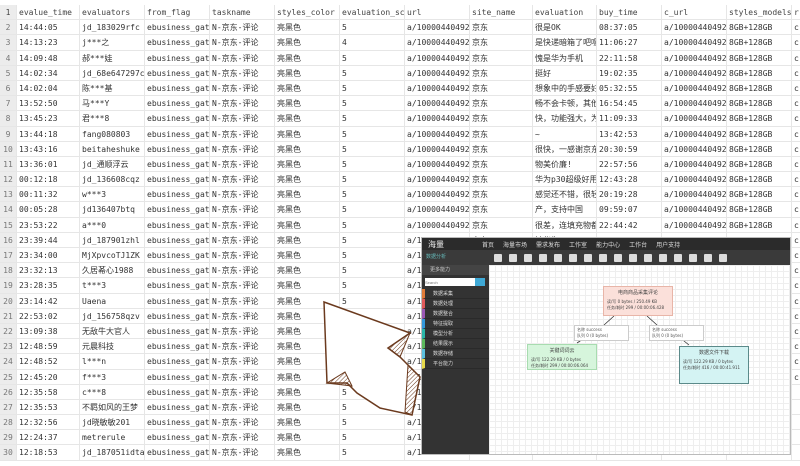  What do you see at coordinates (112, 331) in the screenshot?
I see `cell-evaluators: 无敌牛大官人` at bounding box center [112, 331].